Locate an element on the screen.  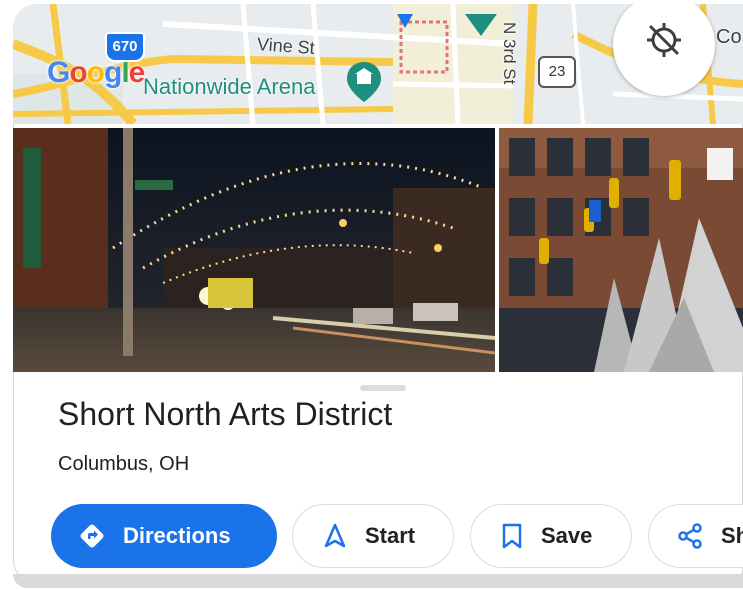
sheet-bottom-edge is located at coordinates (378, 581).